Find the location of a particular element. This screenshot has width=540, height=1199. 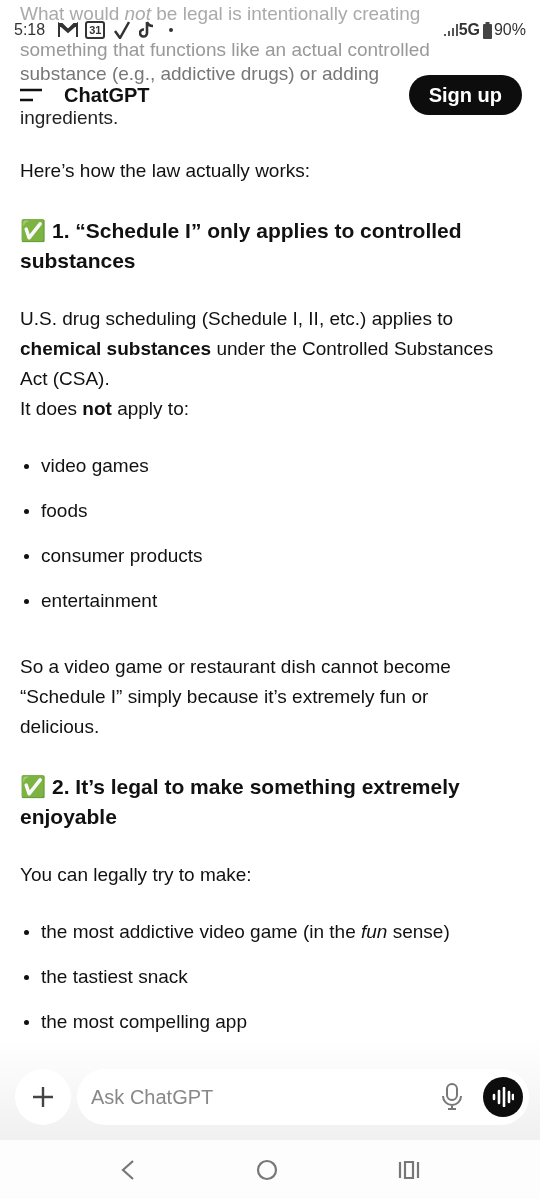

list-item: the most addictive video game (in the fun sense) is located at coordinates (245, 932).